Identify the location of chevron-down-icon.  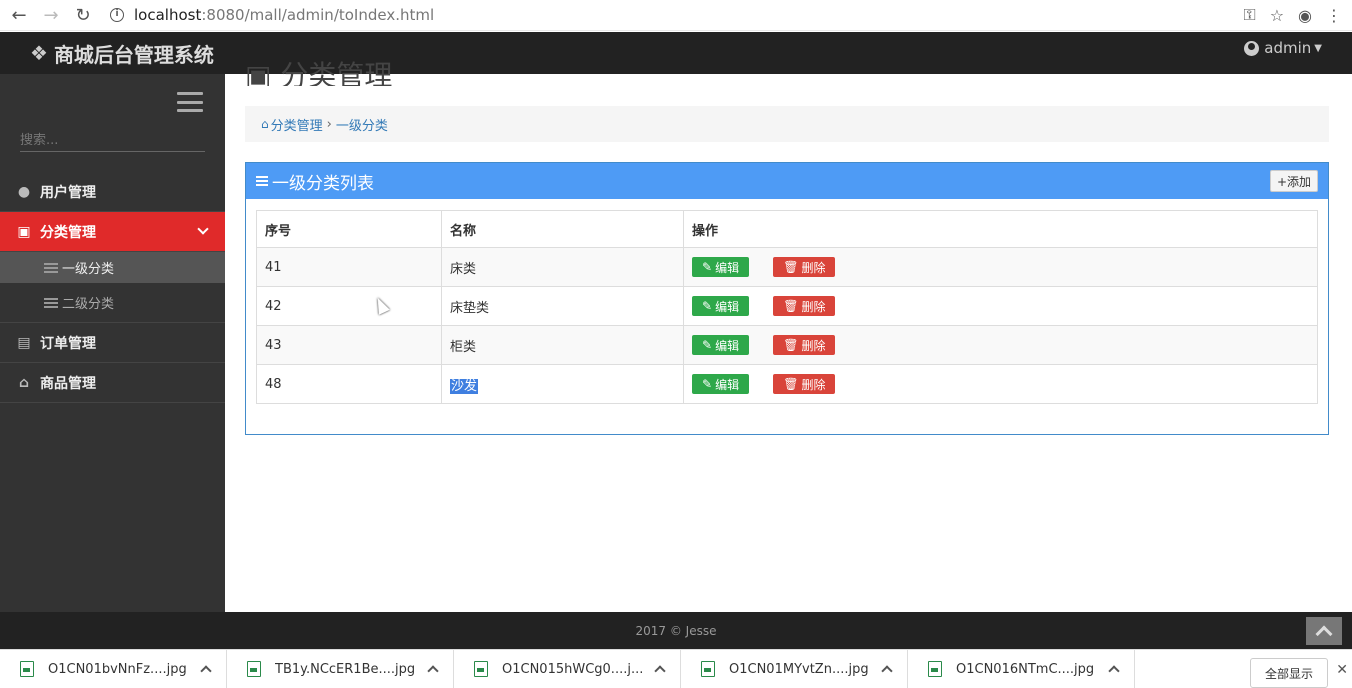
(203, 229).